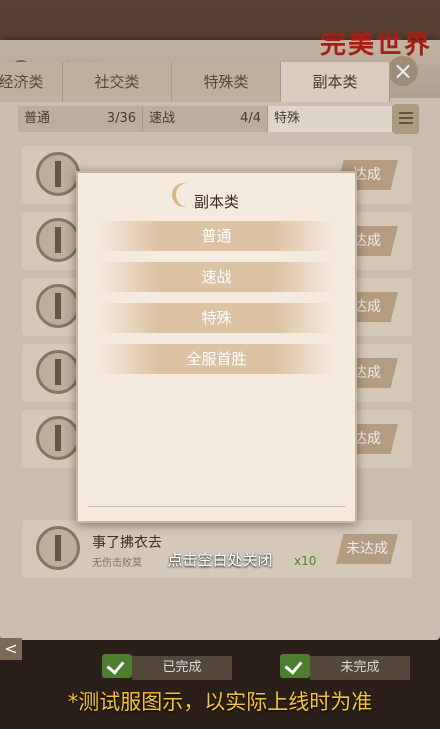  Describe the element at coordinates (216, 277) in the screenshot. I see `option-speed: 速战` at that location.